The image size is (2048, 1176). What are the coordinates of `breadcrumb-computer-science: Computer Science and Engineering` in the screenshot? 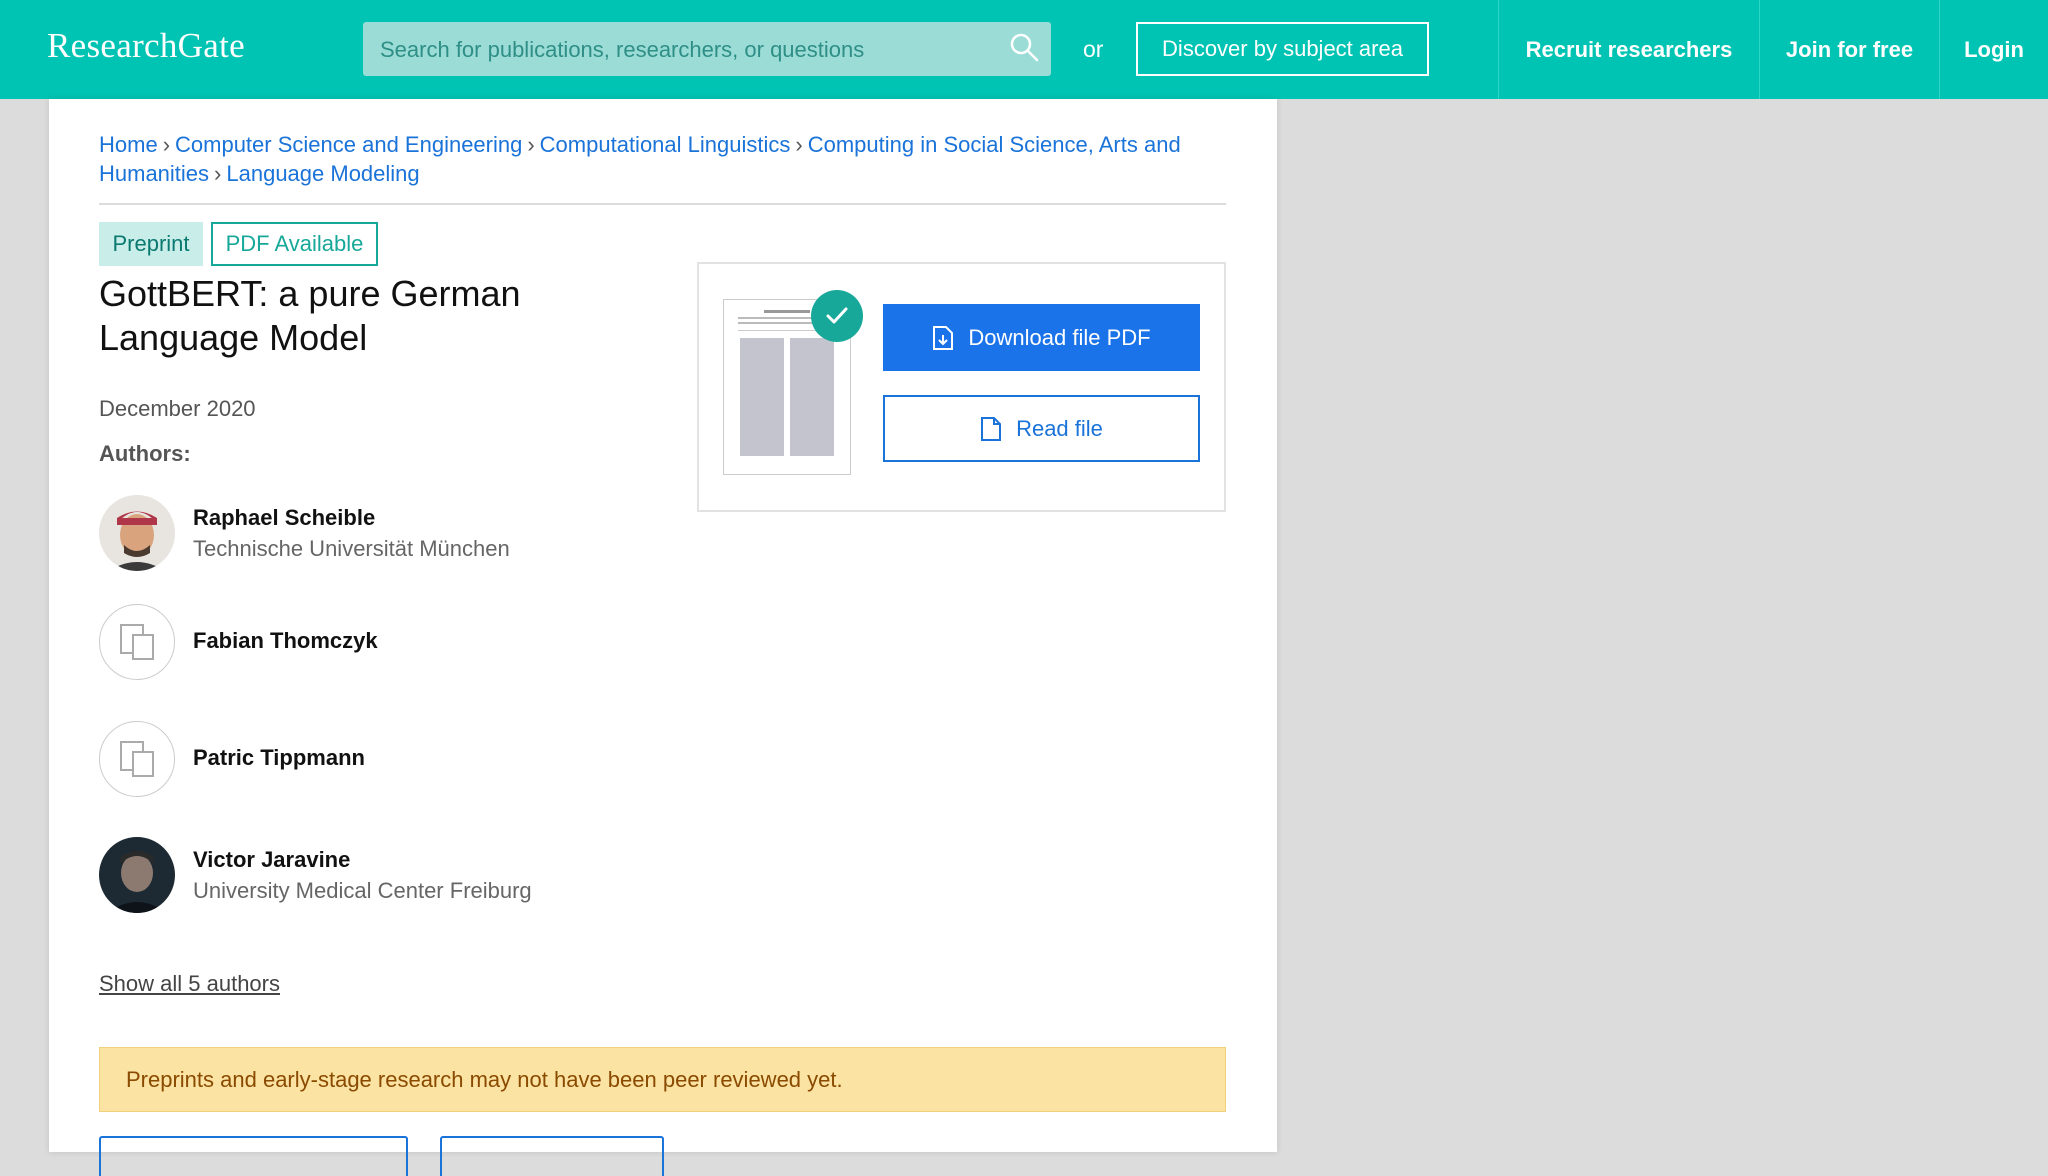 It's located at (348, 144).